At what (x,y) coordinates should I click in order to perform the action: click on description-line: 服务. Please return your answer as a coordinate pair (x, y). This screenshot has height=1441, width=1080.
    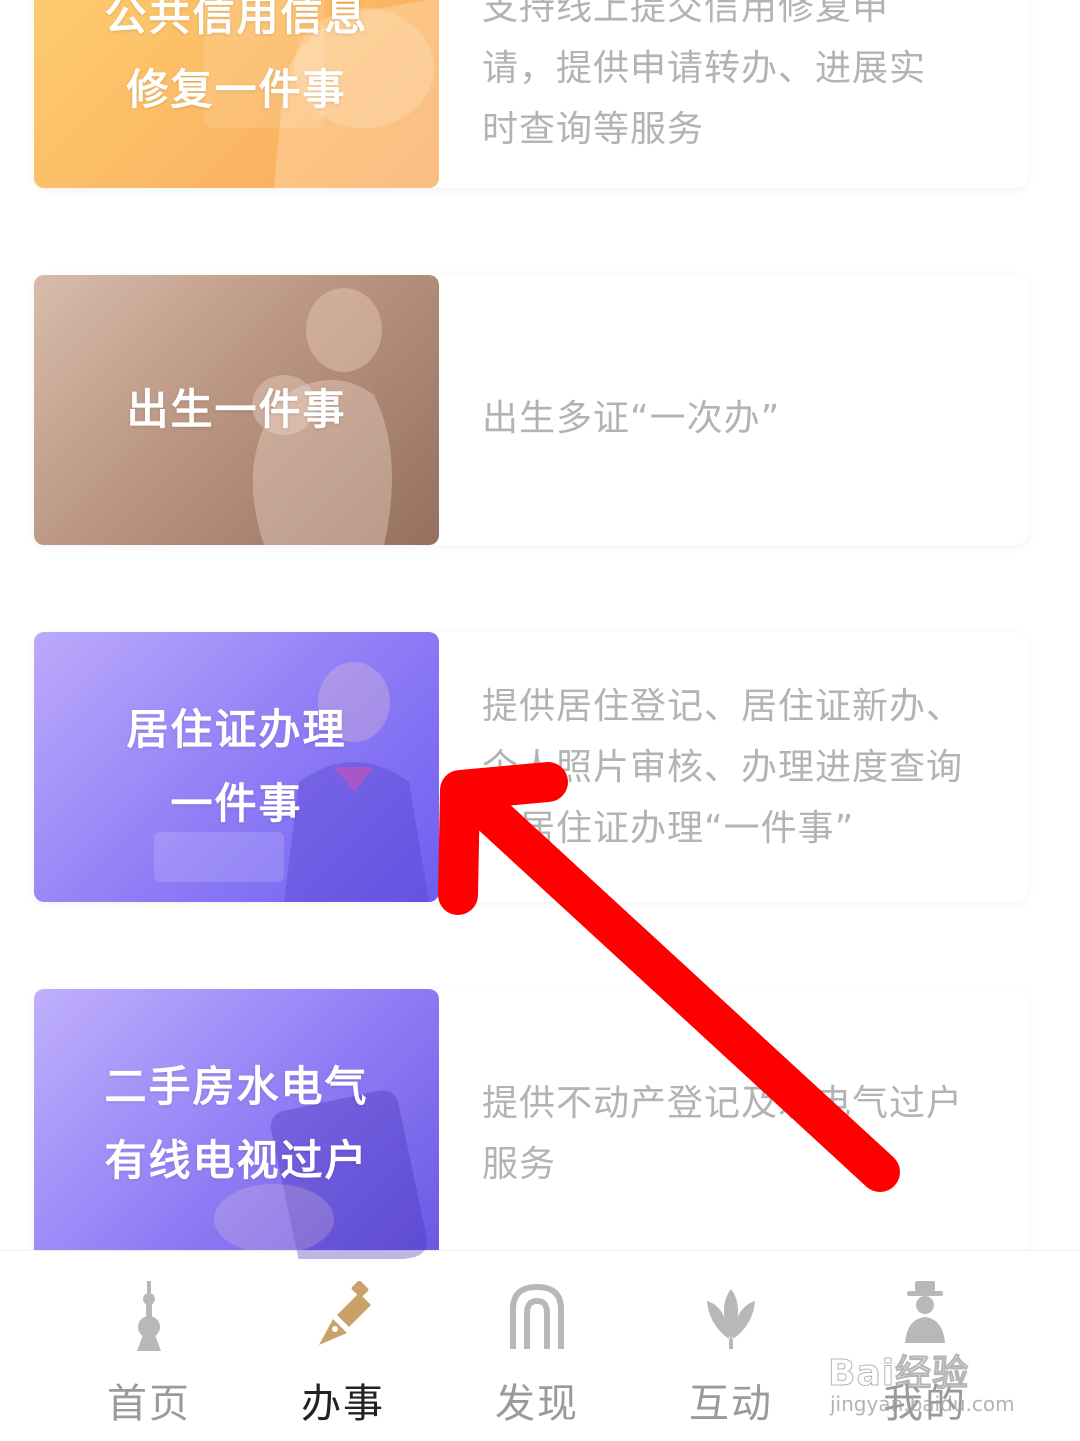
    Looking at the image, I should click on (519, 1164).